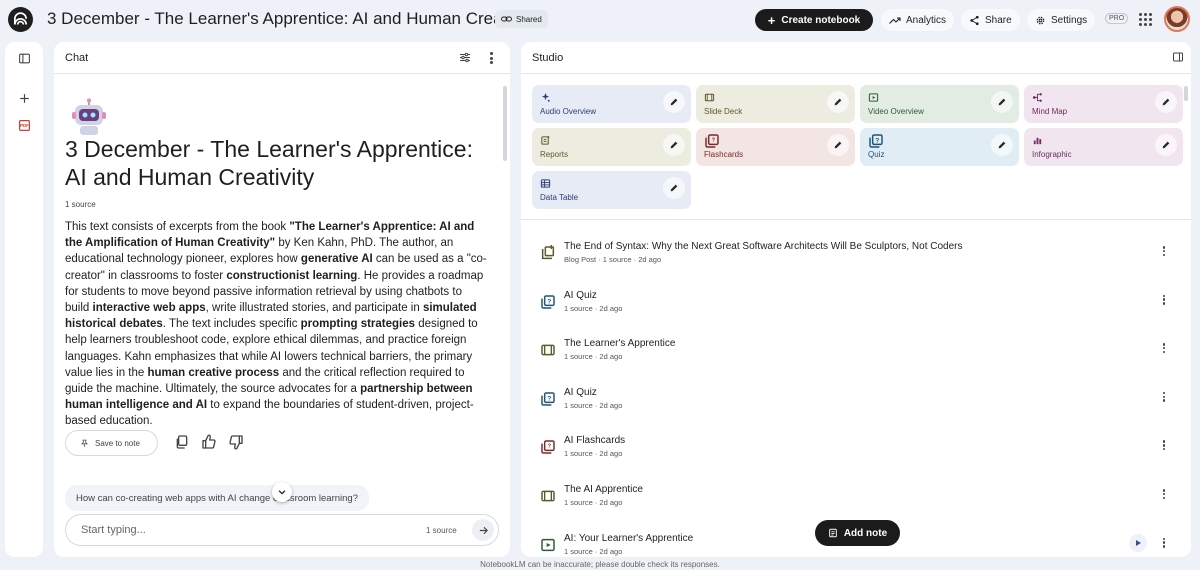 This screenshot has width=1200, height=570. I want to click on summary-emphasis: prompting strategies, so click(358, 324).